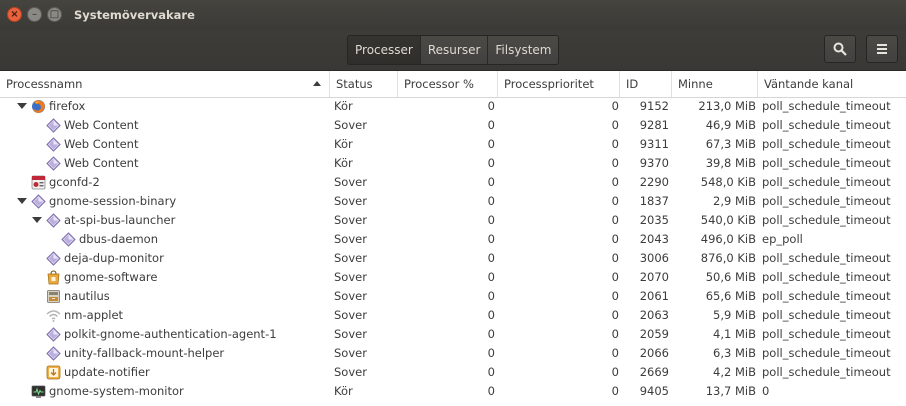 The width and height of the screenshot is (906, 406). Describe the element at coordinates (74, 182) in the screenshot. I see `process-name: gconfd-2` at that location.